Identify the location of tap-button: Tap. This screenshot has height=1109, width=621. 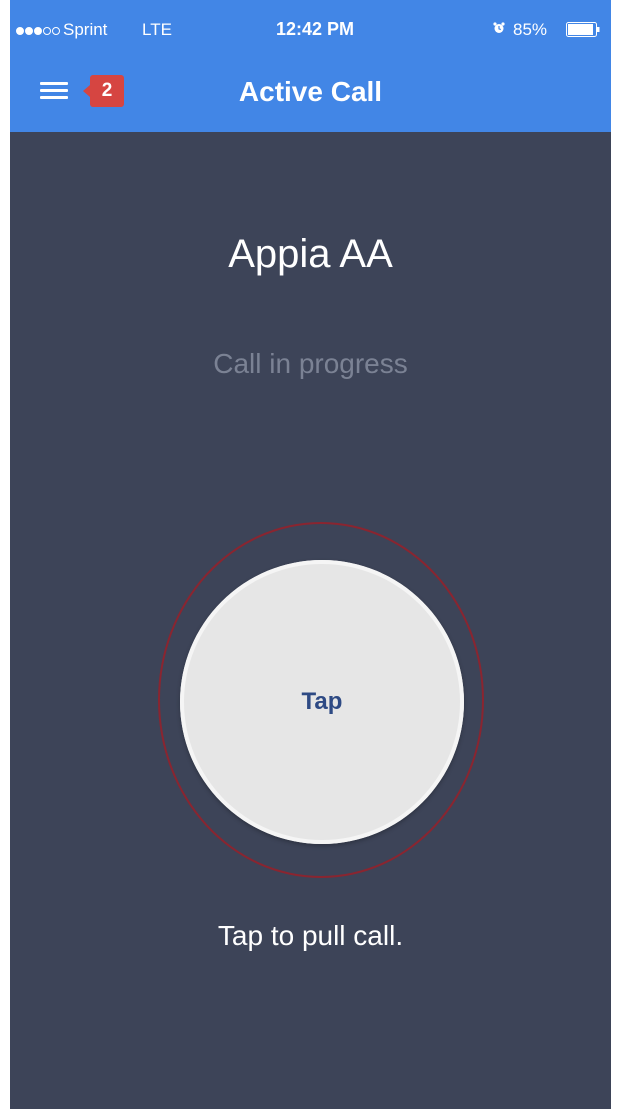
(322, 702).